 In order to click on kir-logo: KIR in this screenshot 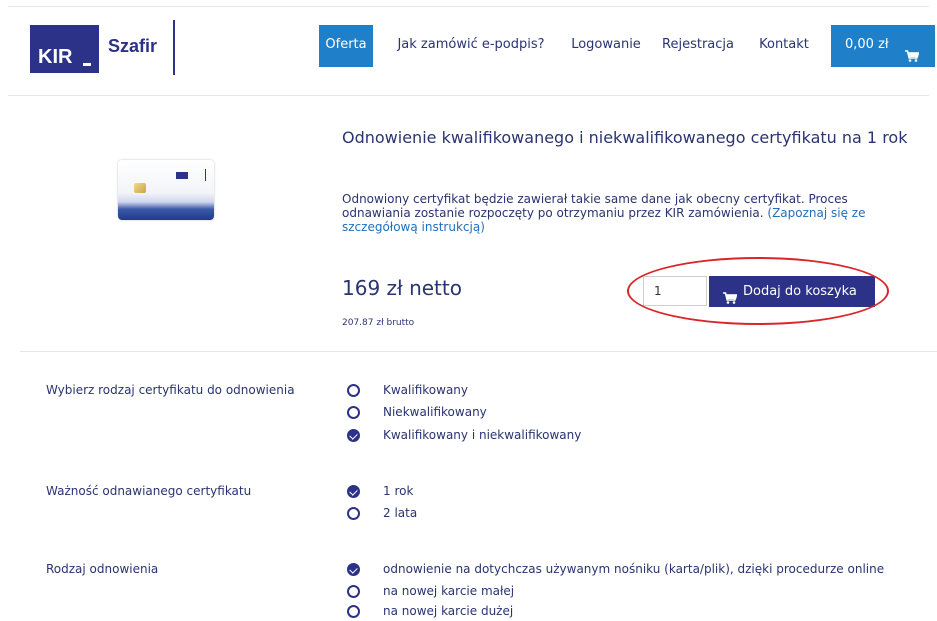, I will do `click(64, 49)`.